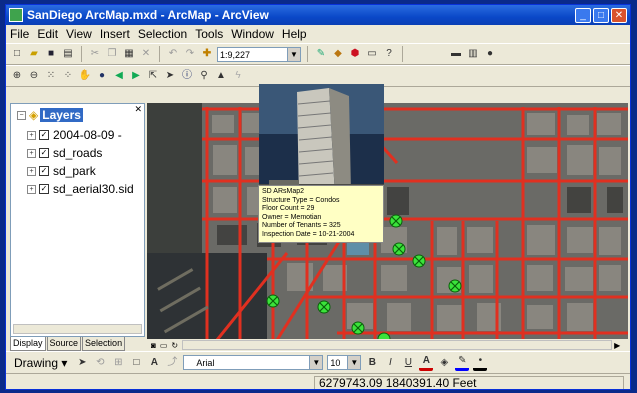  I want to click on globe-icon: ●, so click(490, 54).